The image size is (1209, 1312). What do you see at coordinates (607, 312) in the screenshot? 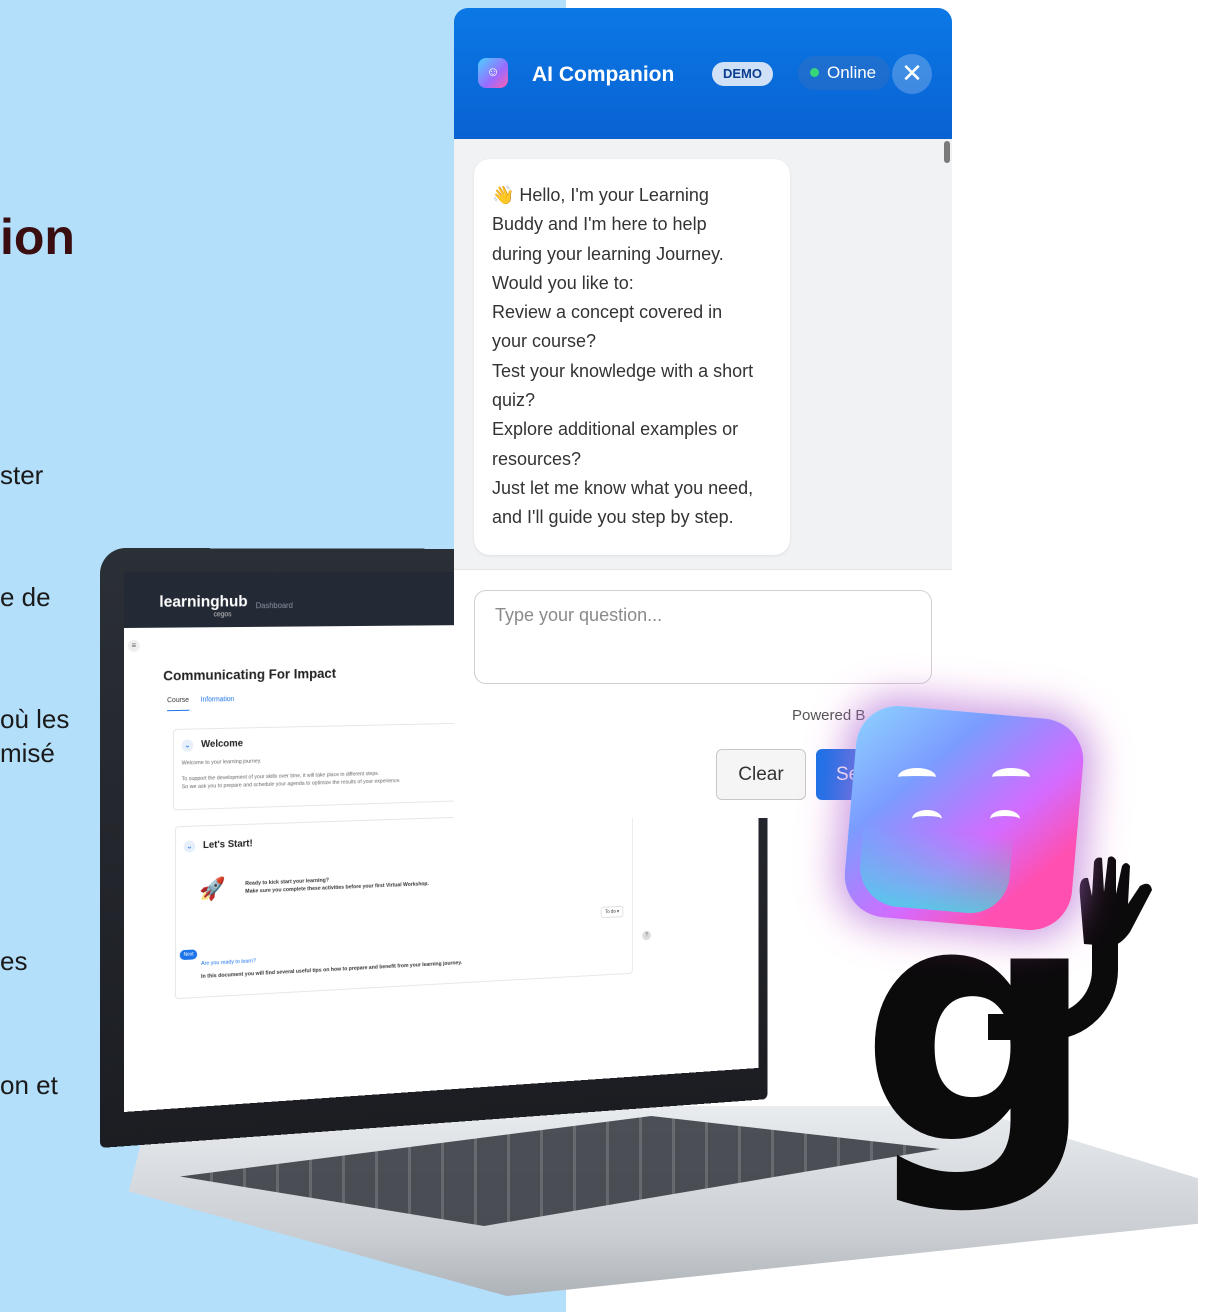
I see `bot-message-line: Review a concept covered in` at bounding box center [607, 312].